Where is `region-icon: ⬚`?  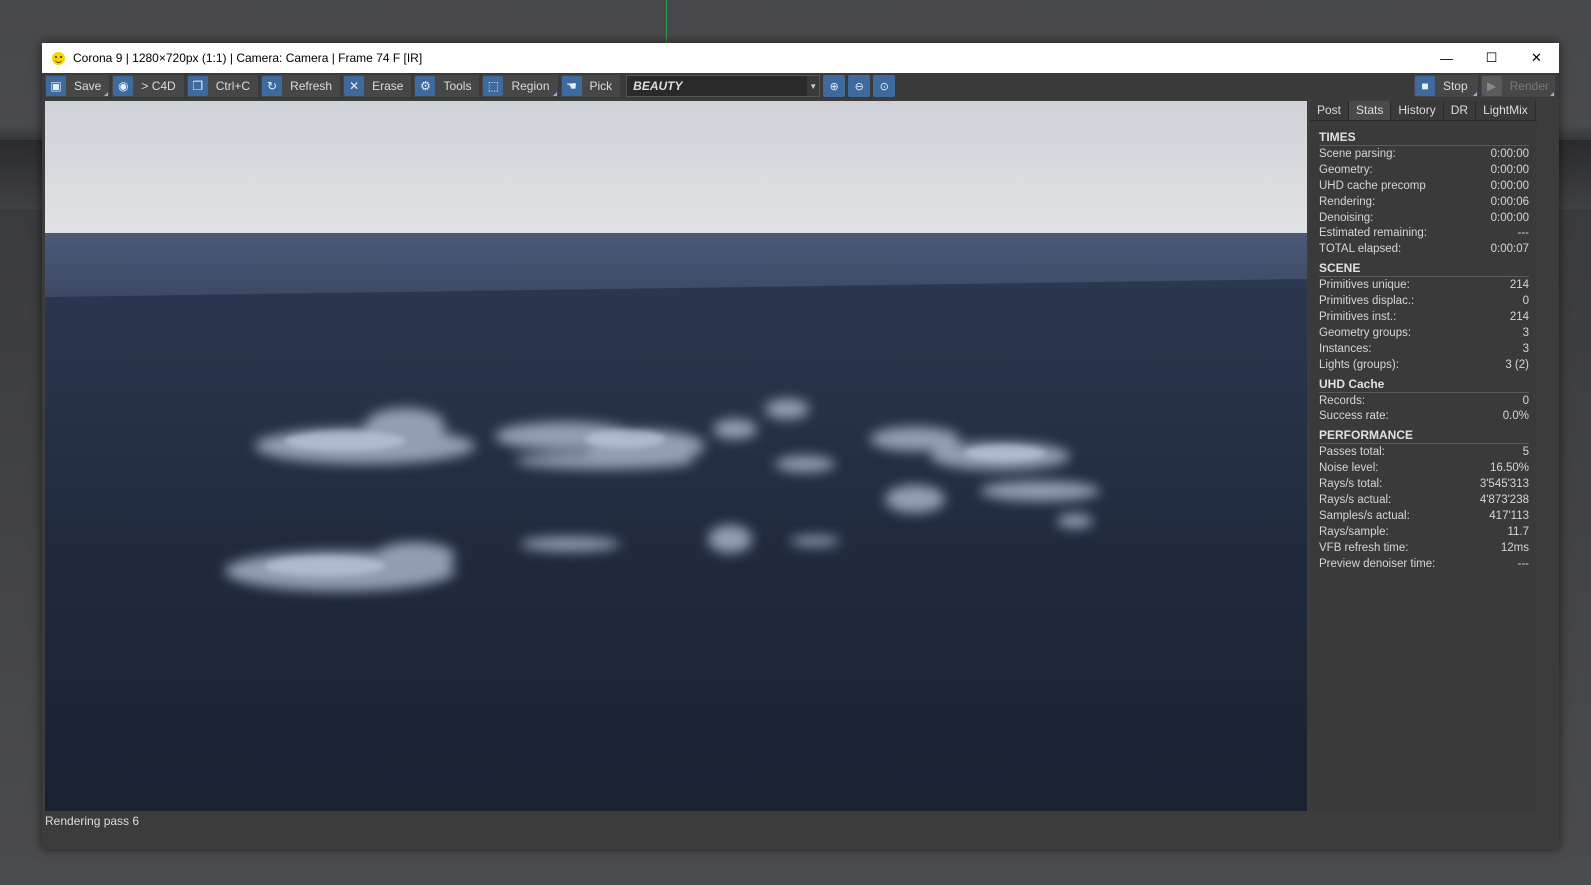 region-icon: ⬚ is located at coordinates (493, 86).